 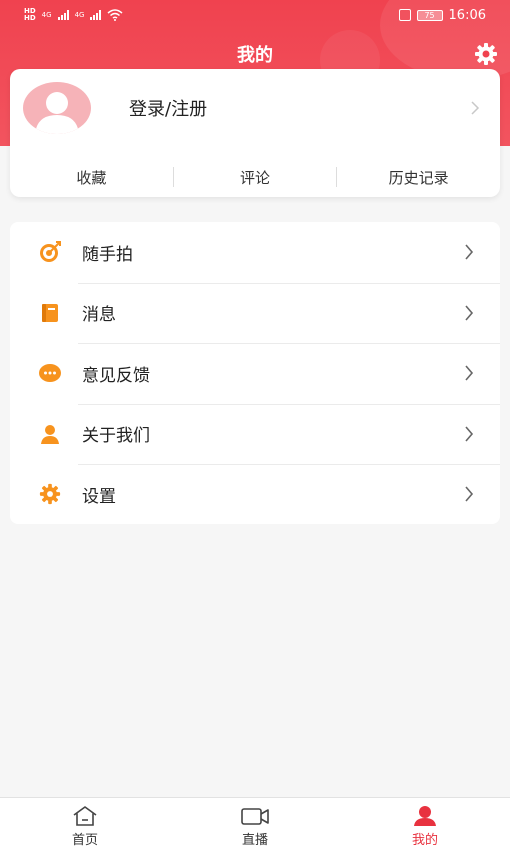 I want to click on status-right: 75 16:06, so click(x=442, y=15).